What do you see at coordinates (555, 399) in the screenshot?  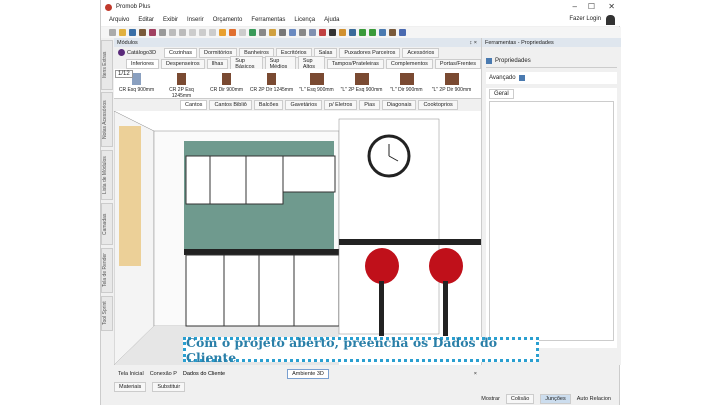 I see `juncoes-toggle: Junções` at bounding box center [555, 399].